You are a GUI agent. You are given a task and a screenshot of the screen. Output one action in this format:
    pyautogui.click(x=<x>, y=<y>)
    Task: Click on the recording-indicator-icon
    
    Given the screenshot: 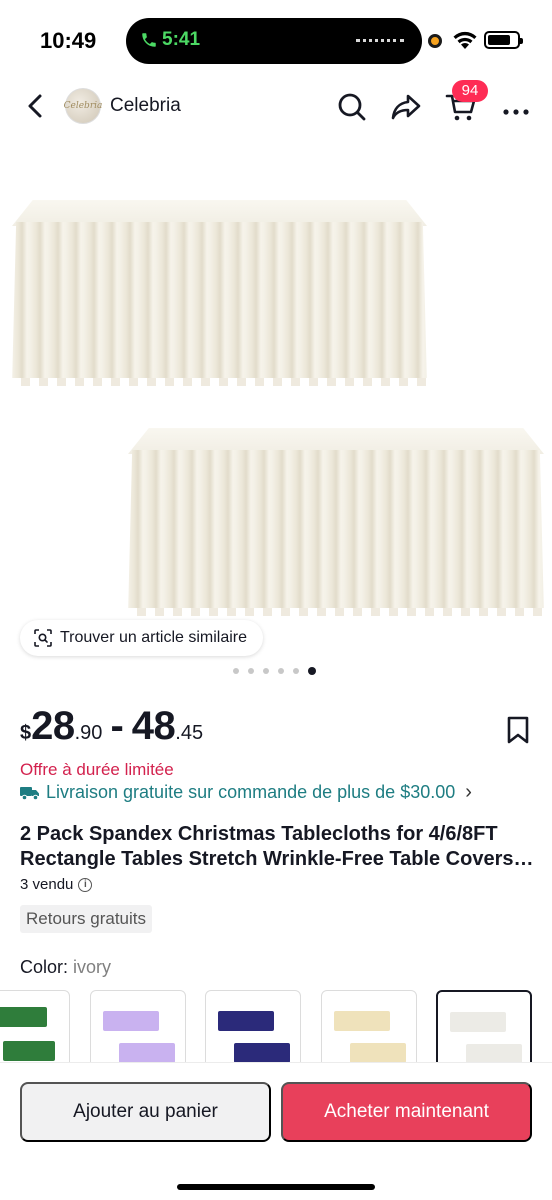 What is the action you would take?
    pyautogui.click(x=435, y=41)
    